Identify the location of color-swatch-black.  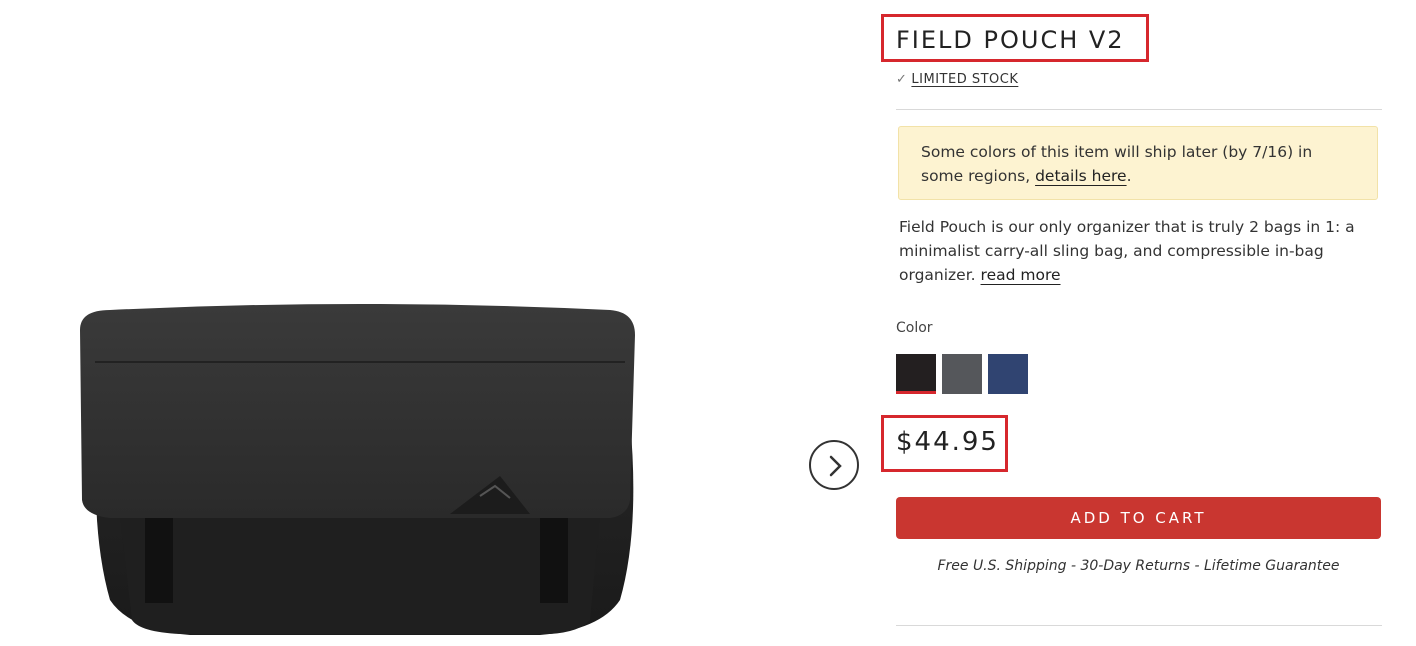
(916, 374).